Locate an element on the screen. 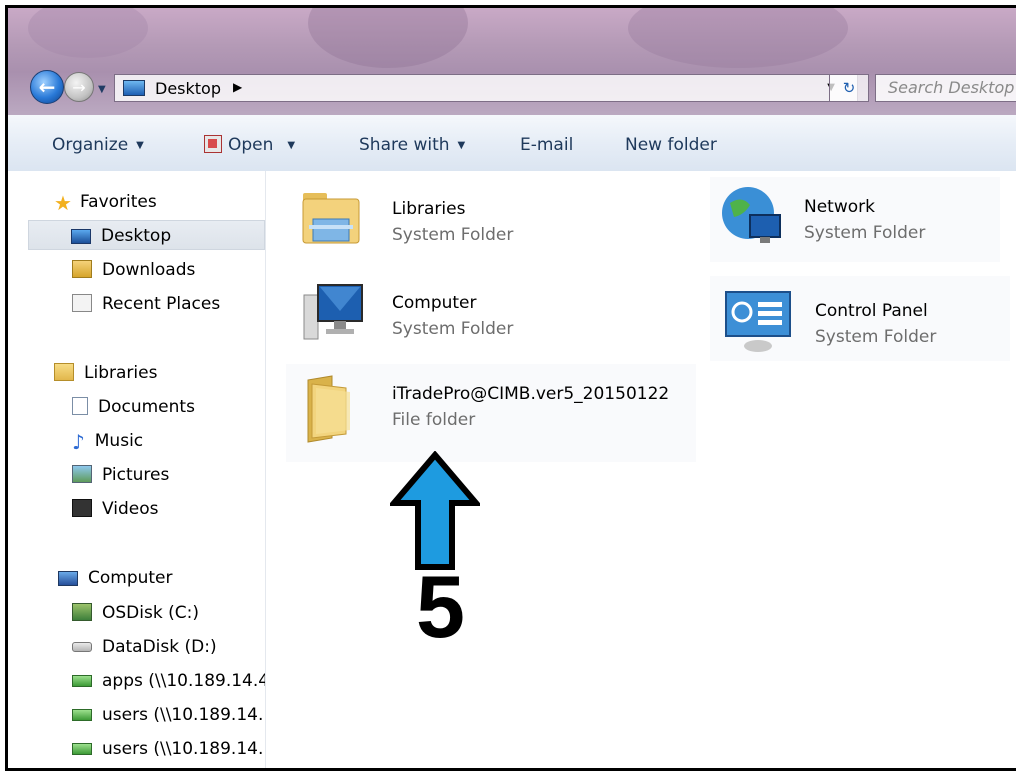 The height and width of the screenshot is (771, 1016). nav-item-documents: Documents is located at coordinates (133, 407).